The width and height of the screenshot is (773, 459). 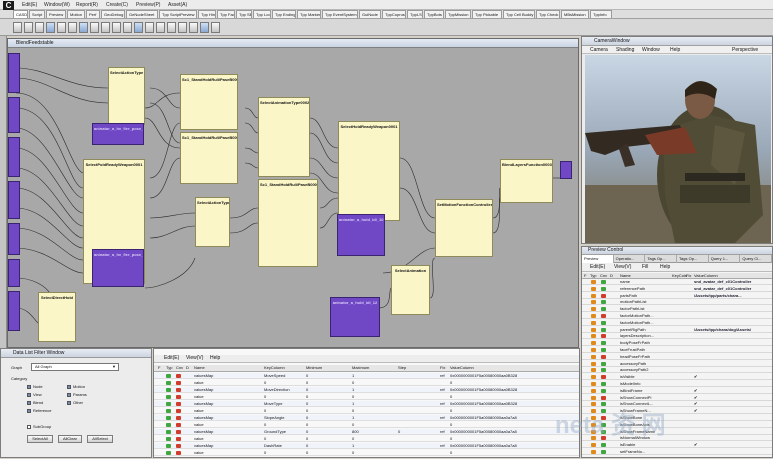 I want to click on tab-perf: Perf, so click(x=93, y=14).